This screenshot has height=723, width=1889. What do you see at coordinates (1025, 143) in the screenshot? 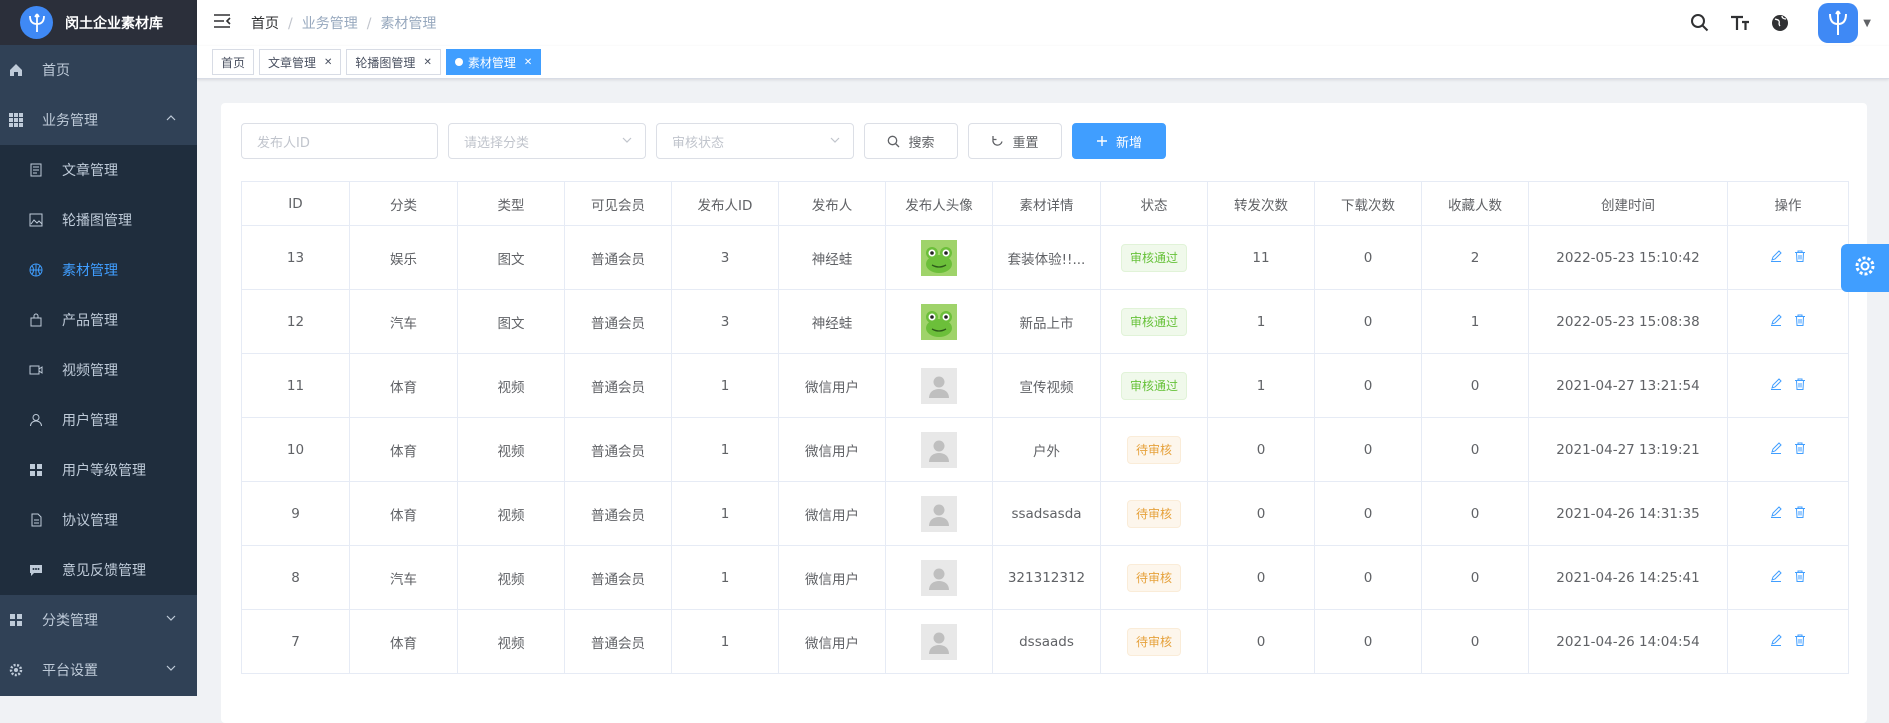
I see `button-label: 重置` at bounding box center [1025, 143].